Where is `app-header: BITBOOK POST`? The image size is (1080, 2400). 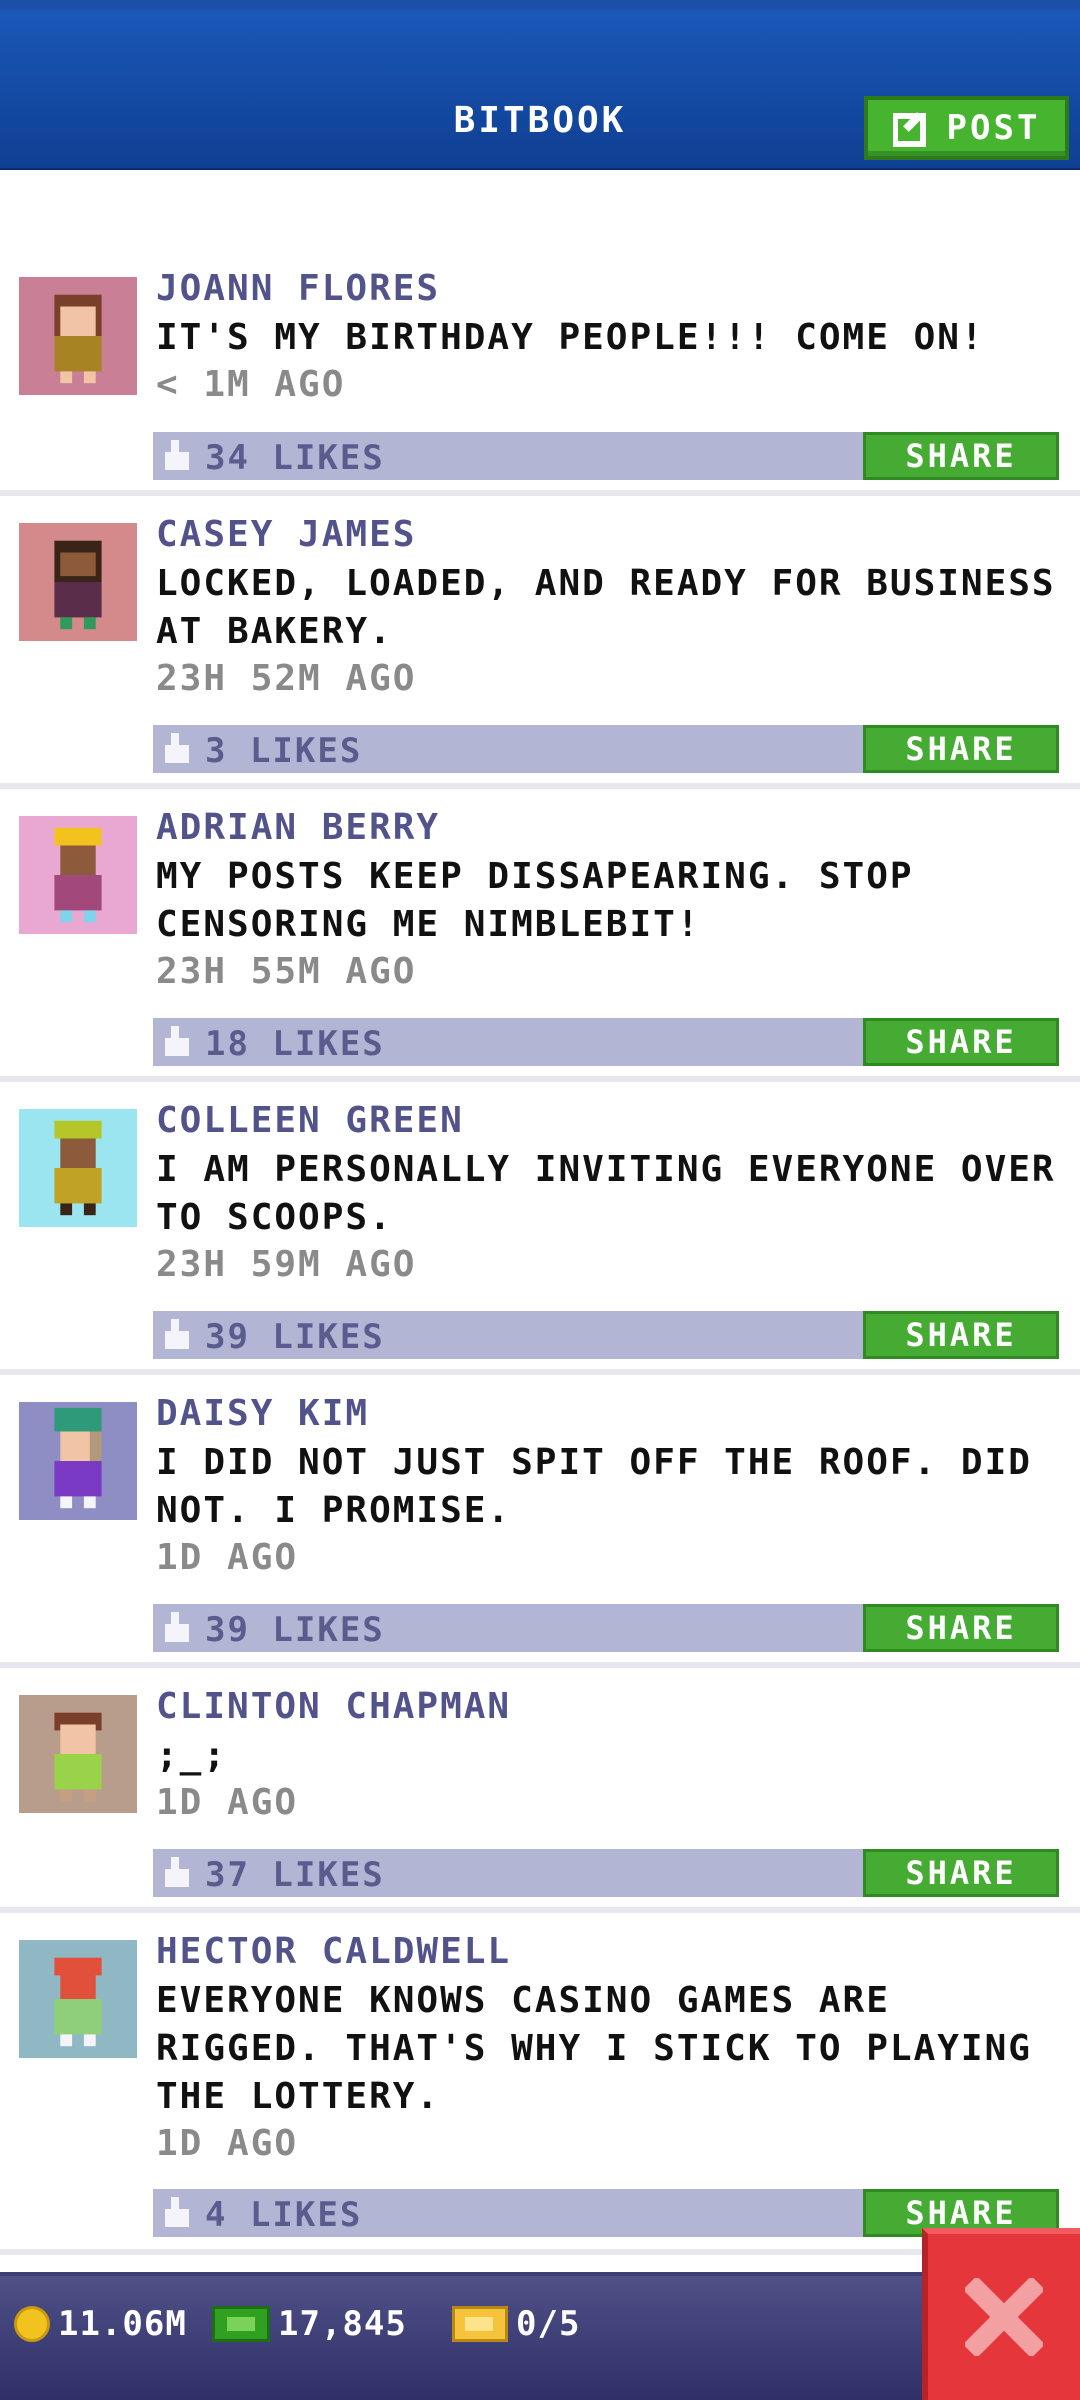
app-header: BITBOOK POST is located at coordinates (540, 85).